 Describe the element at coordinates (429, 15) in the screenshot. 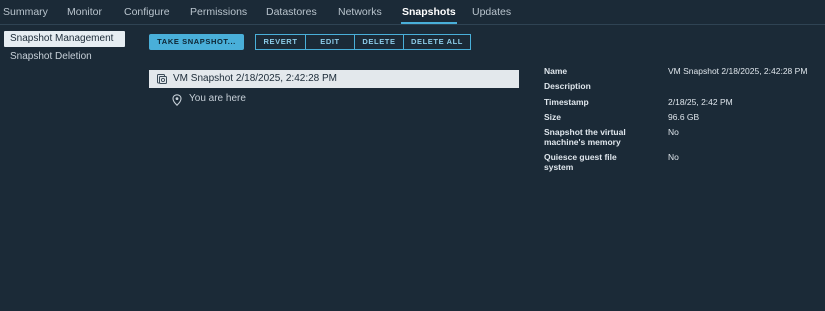

I see `tab-snapshots: Snapshots` at that location.